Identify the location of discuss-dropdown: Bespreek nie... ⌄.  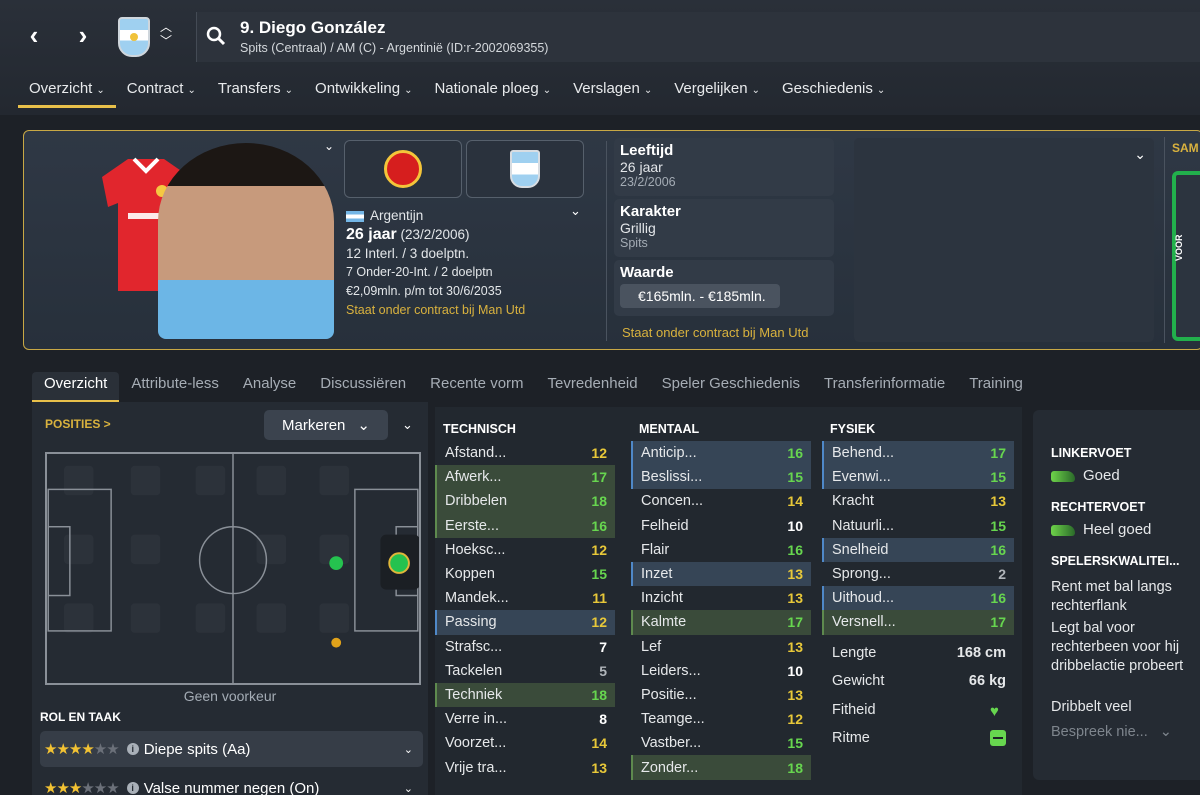
(1111, 732).